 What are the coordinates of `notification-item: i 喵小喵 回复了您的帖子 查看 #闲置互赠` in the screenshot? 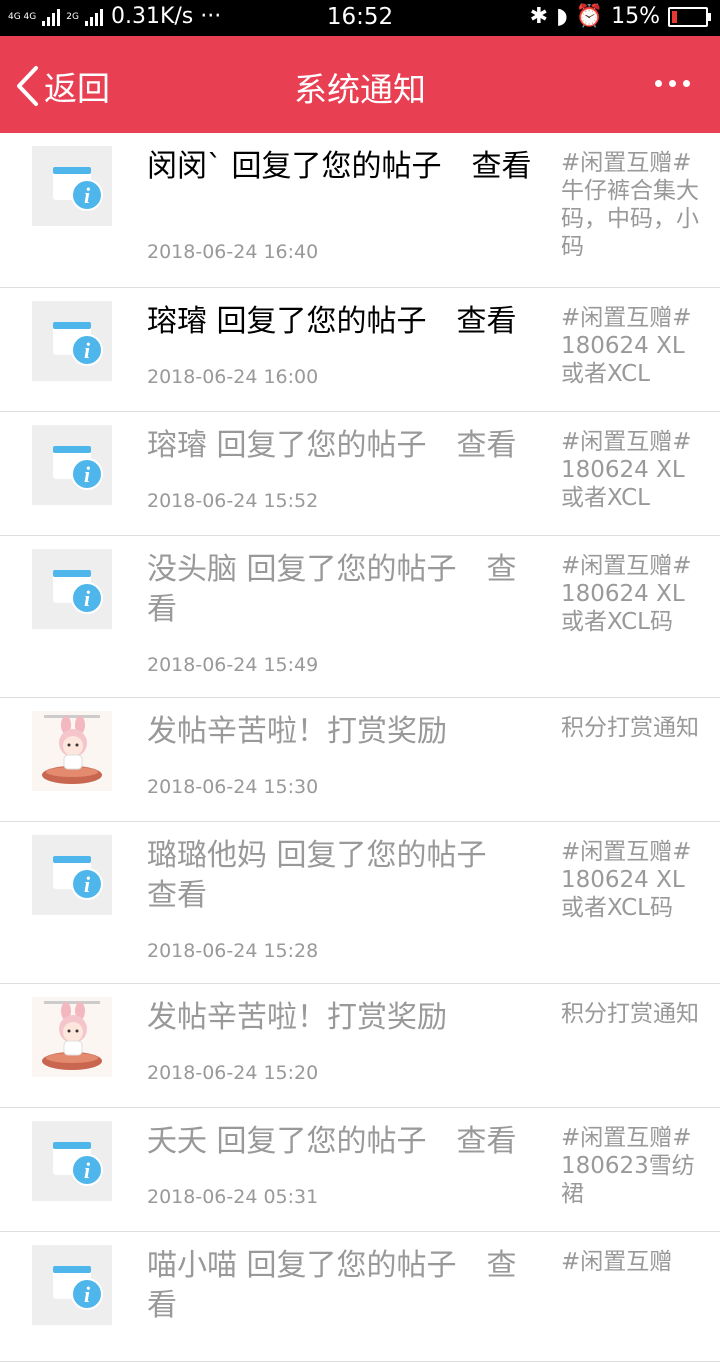 It's located at (360, 1297).